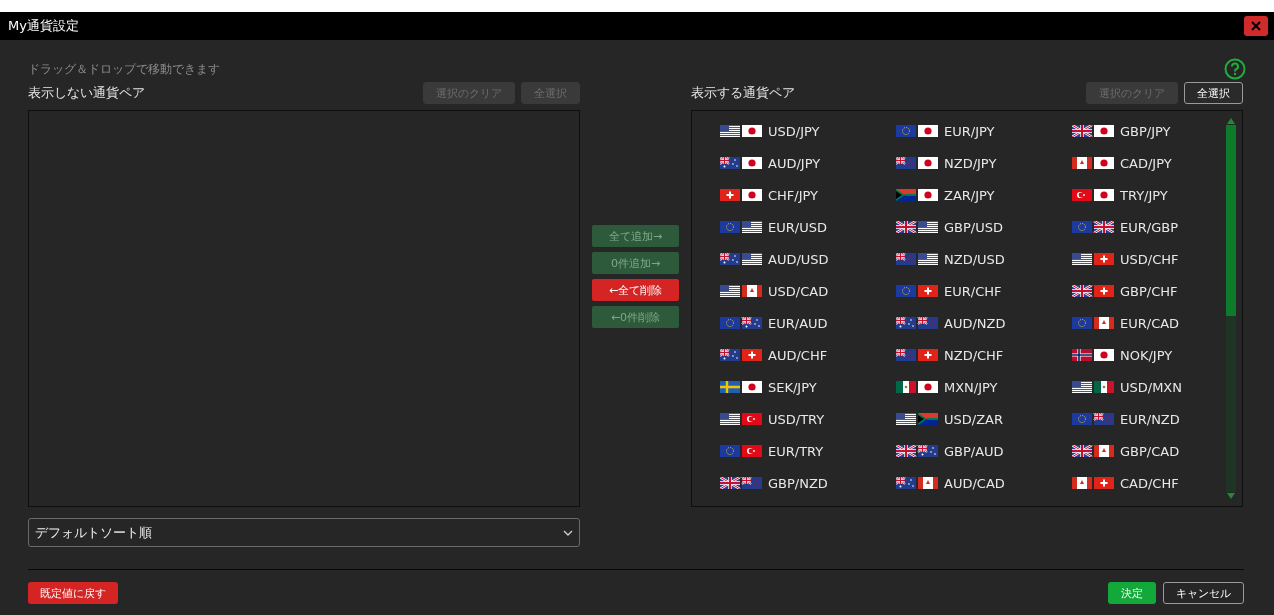 This screenshot has width=1274, height=615. I want to click on chevron-down-icon, so click(568, 532).